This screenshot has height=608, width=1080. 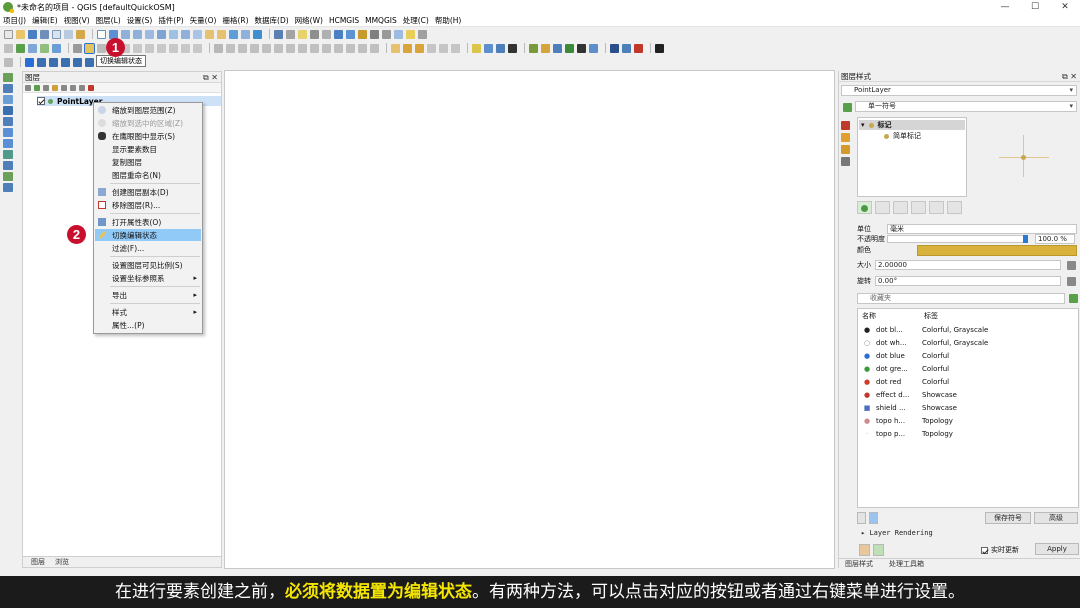 I want to click on add-raster-layer-icon, so click(x=32, y=48).